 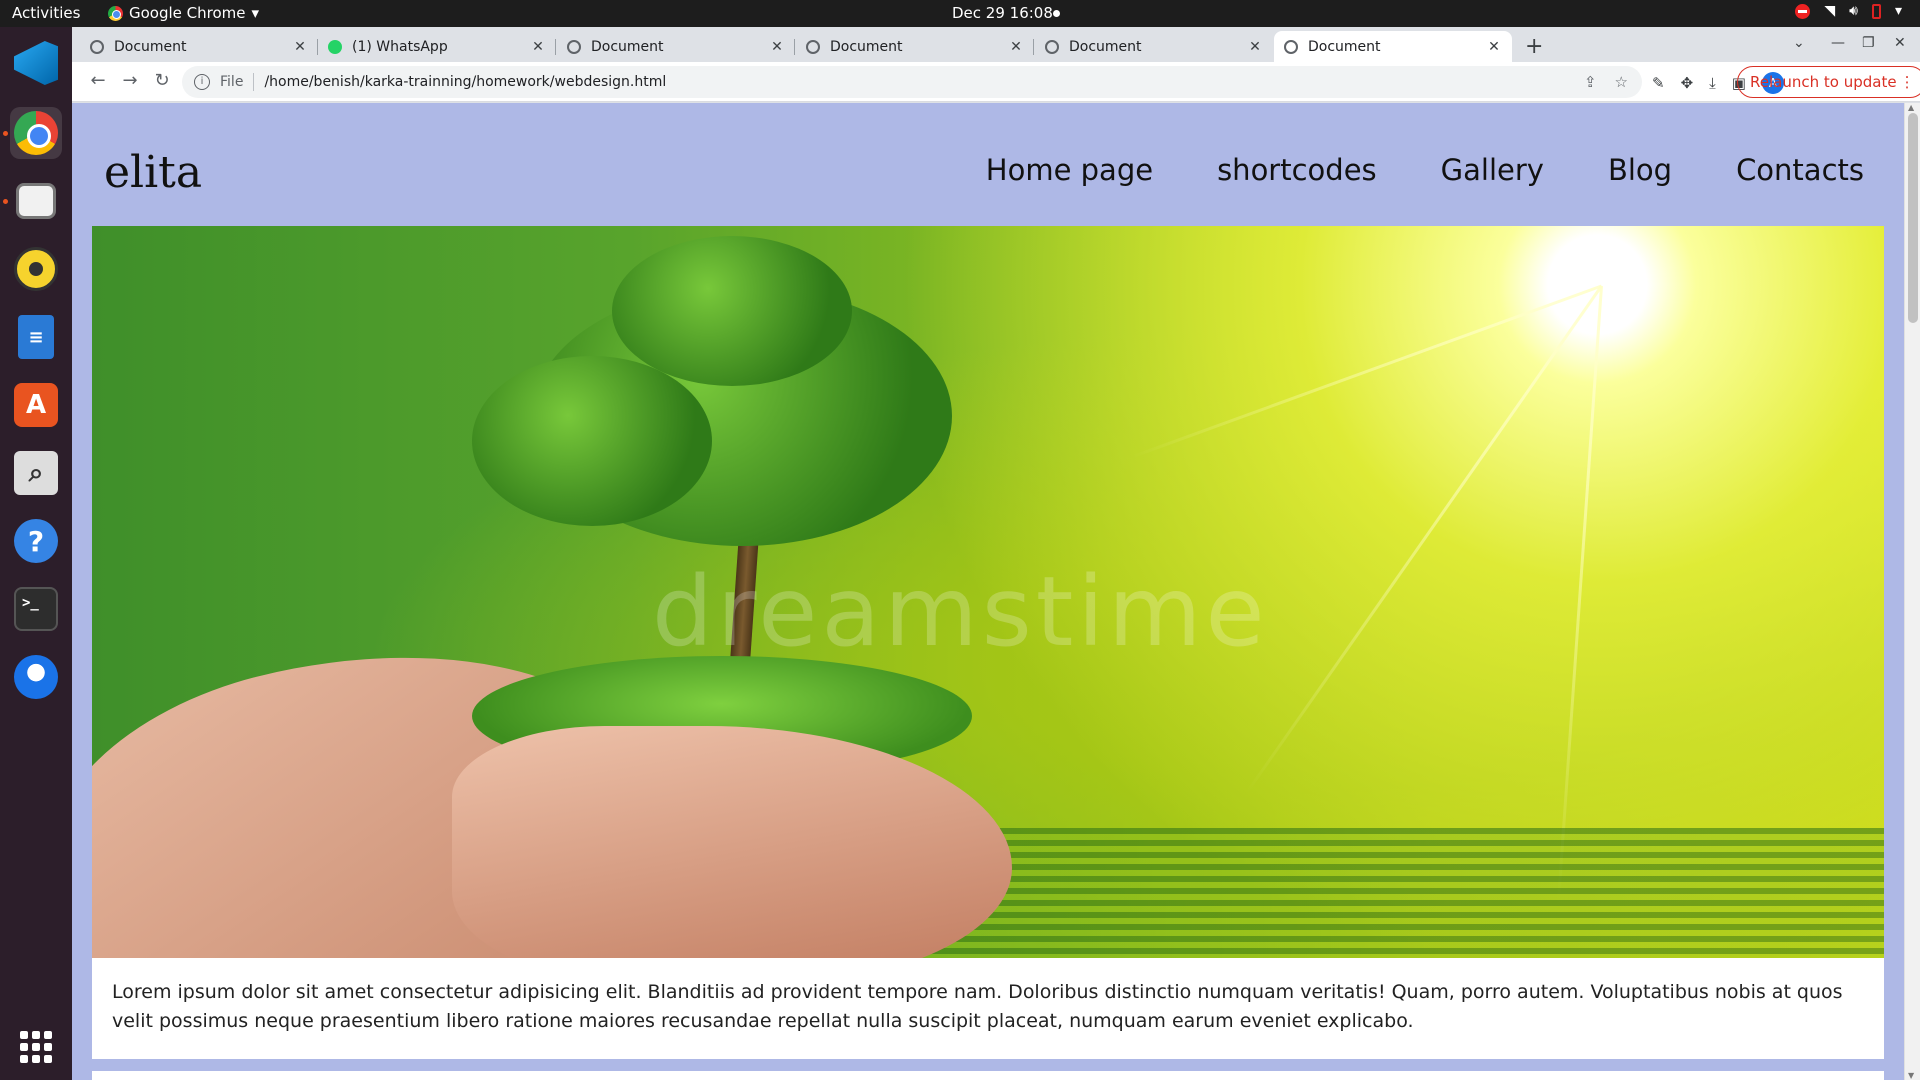 I want to click on forward-icon: →, so click(x=130, y=80).